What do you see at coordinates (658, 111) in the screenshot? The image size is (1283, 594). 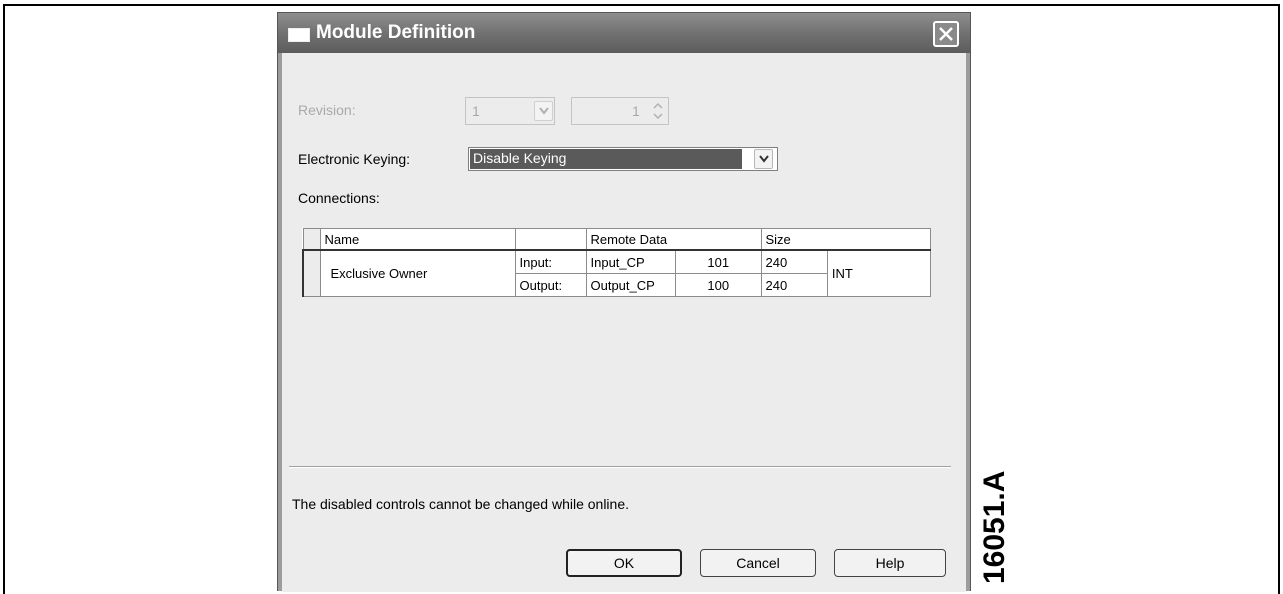 I see `spinner-arrows-icon` at bounding box center [658, 111].